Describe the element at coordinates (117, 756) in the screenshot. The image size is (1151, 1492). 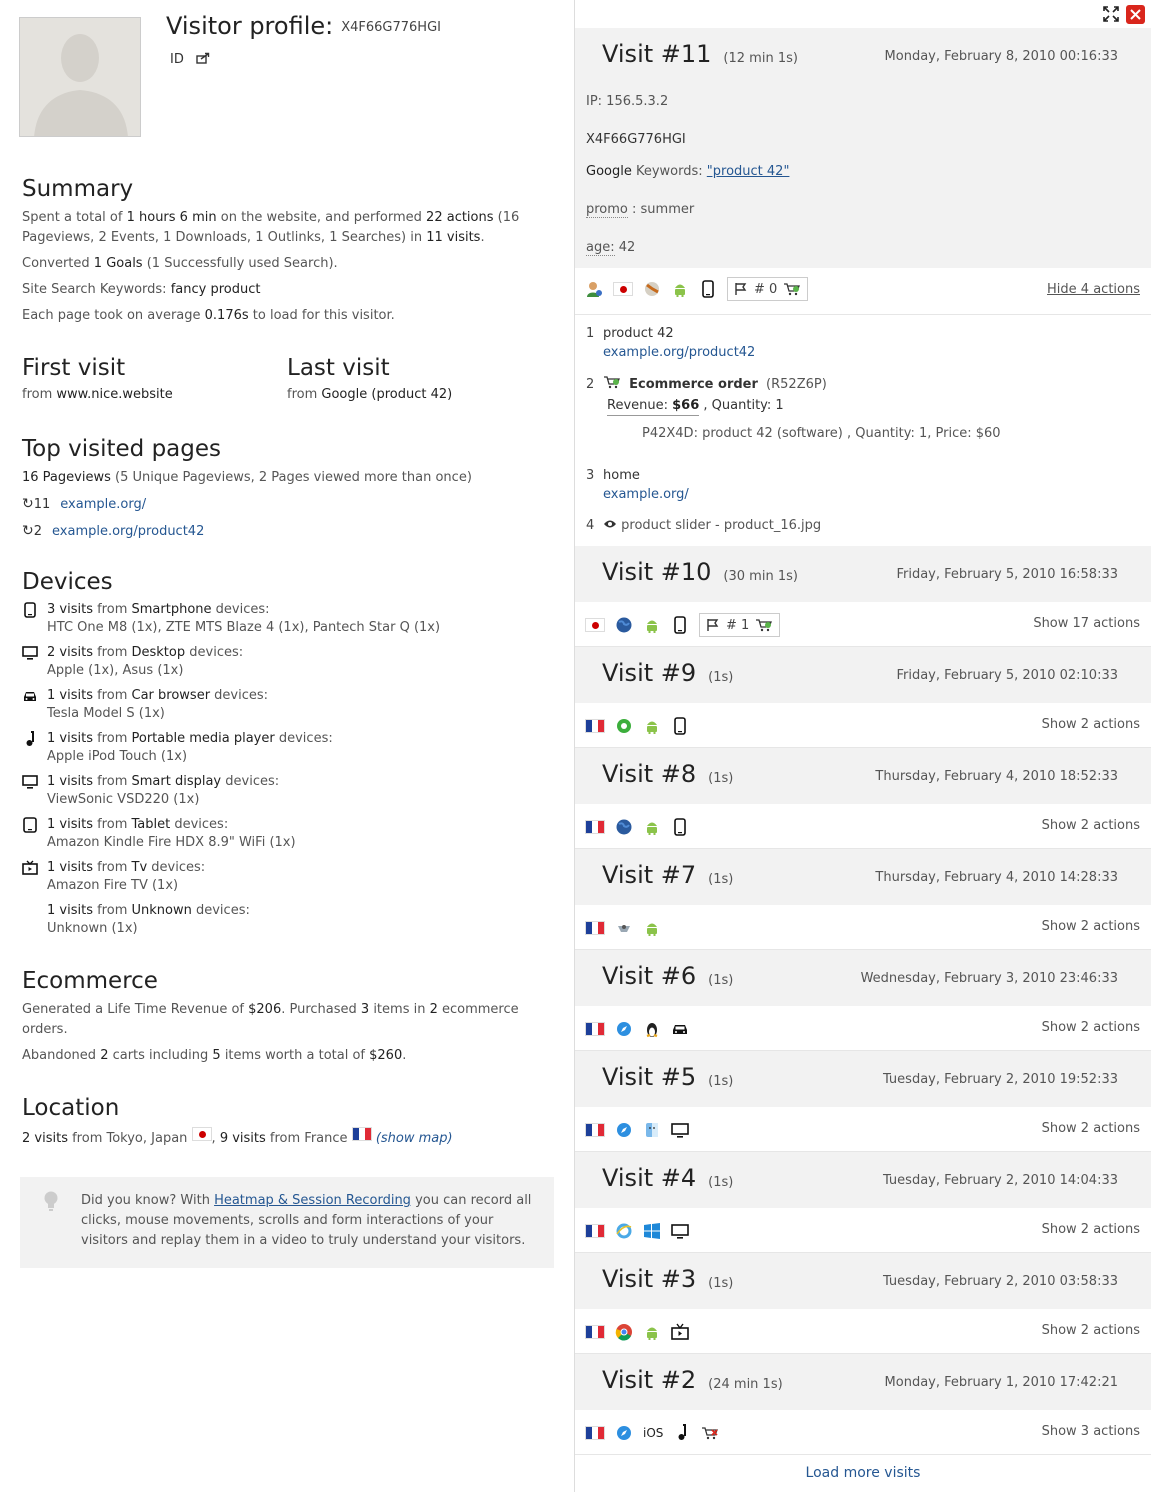
I see `device-models: Apple iPod Touch (1x)` at that location.